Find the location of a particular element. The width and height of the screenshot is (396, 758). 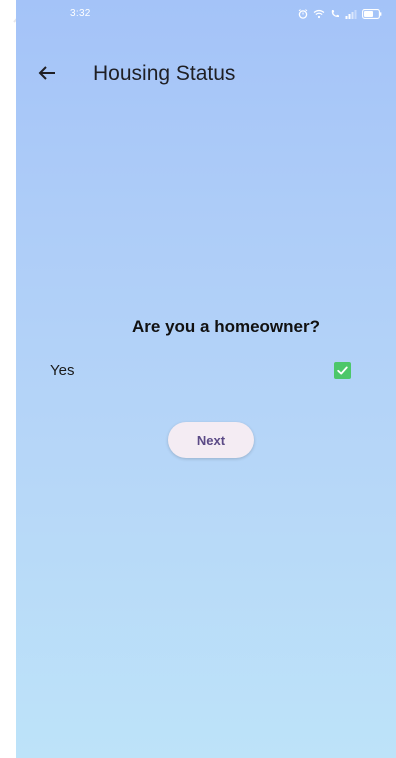

next-button: Next is located at coordinates (211, 440).